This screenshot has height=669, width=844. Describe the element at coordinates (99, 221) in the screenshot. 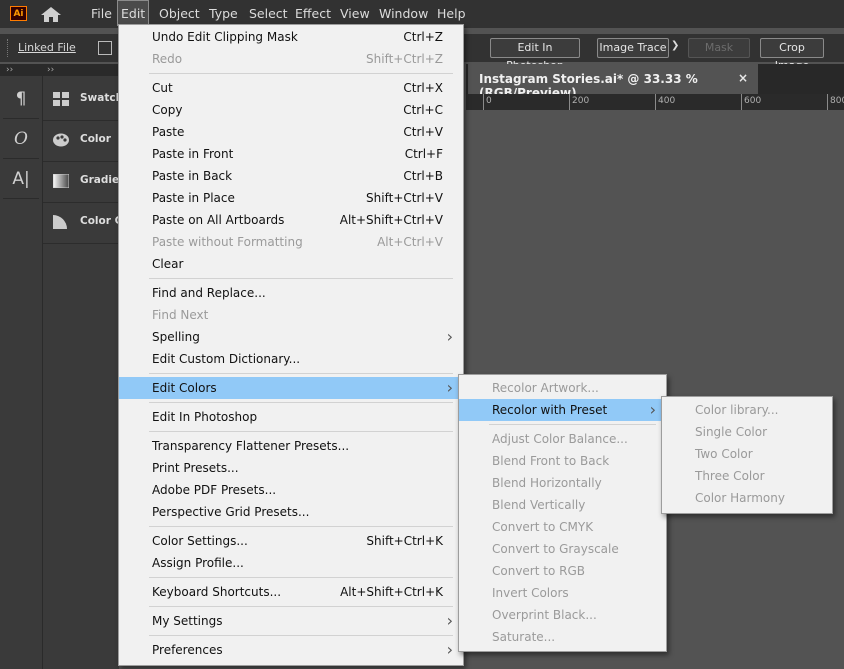

I see `panel-color-guide-label: Color Guide` at that location.